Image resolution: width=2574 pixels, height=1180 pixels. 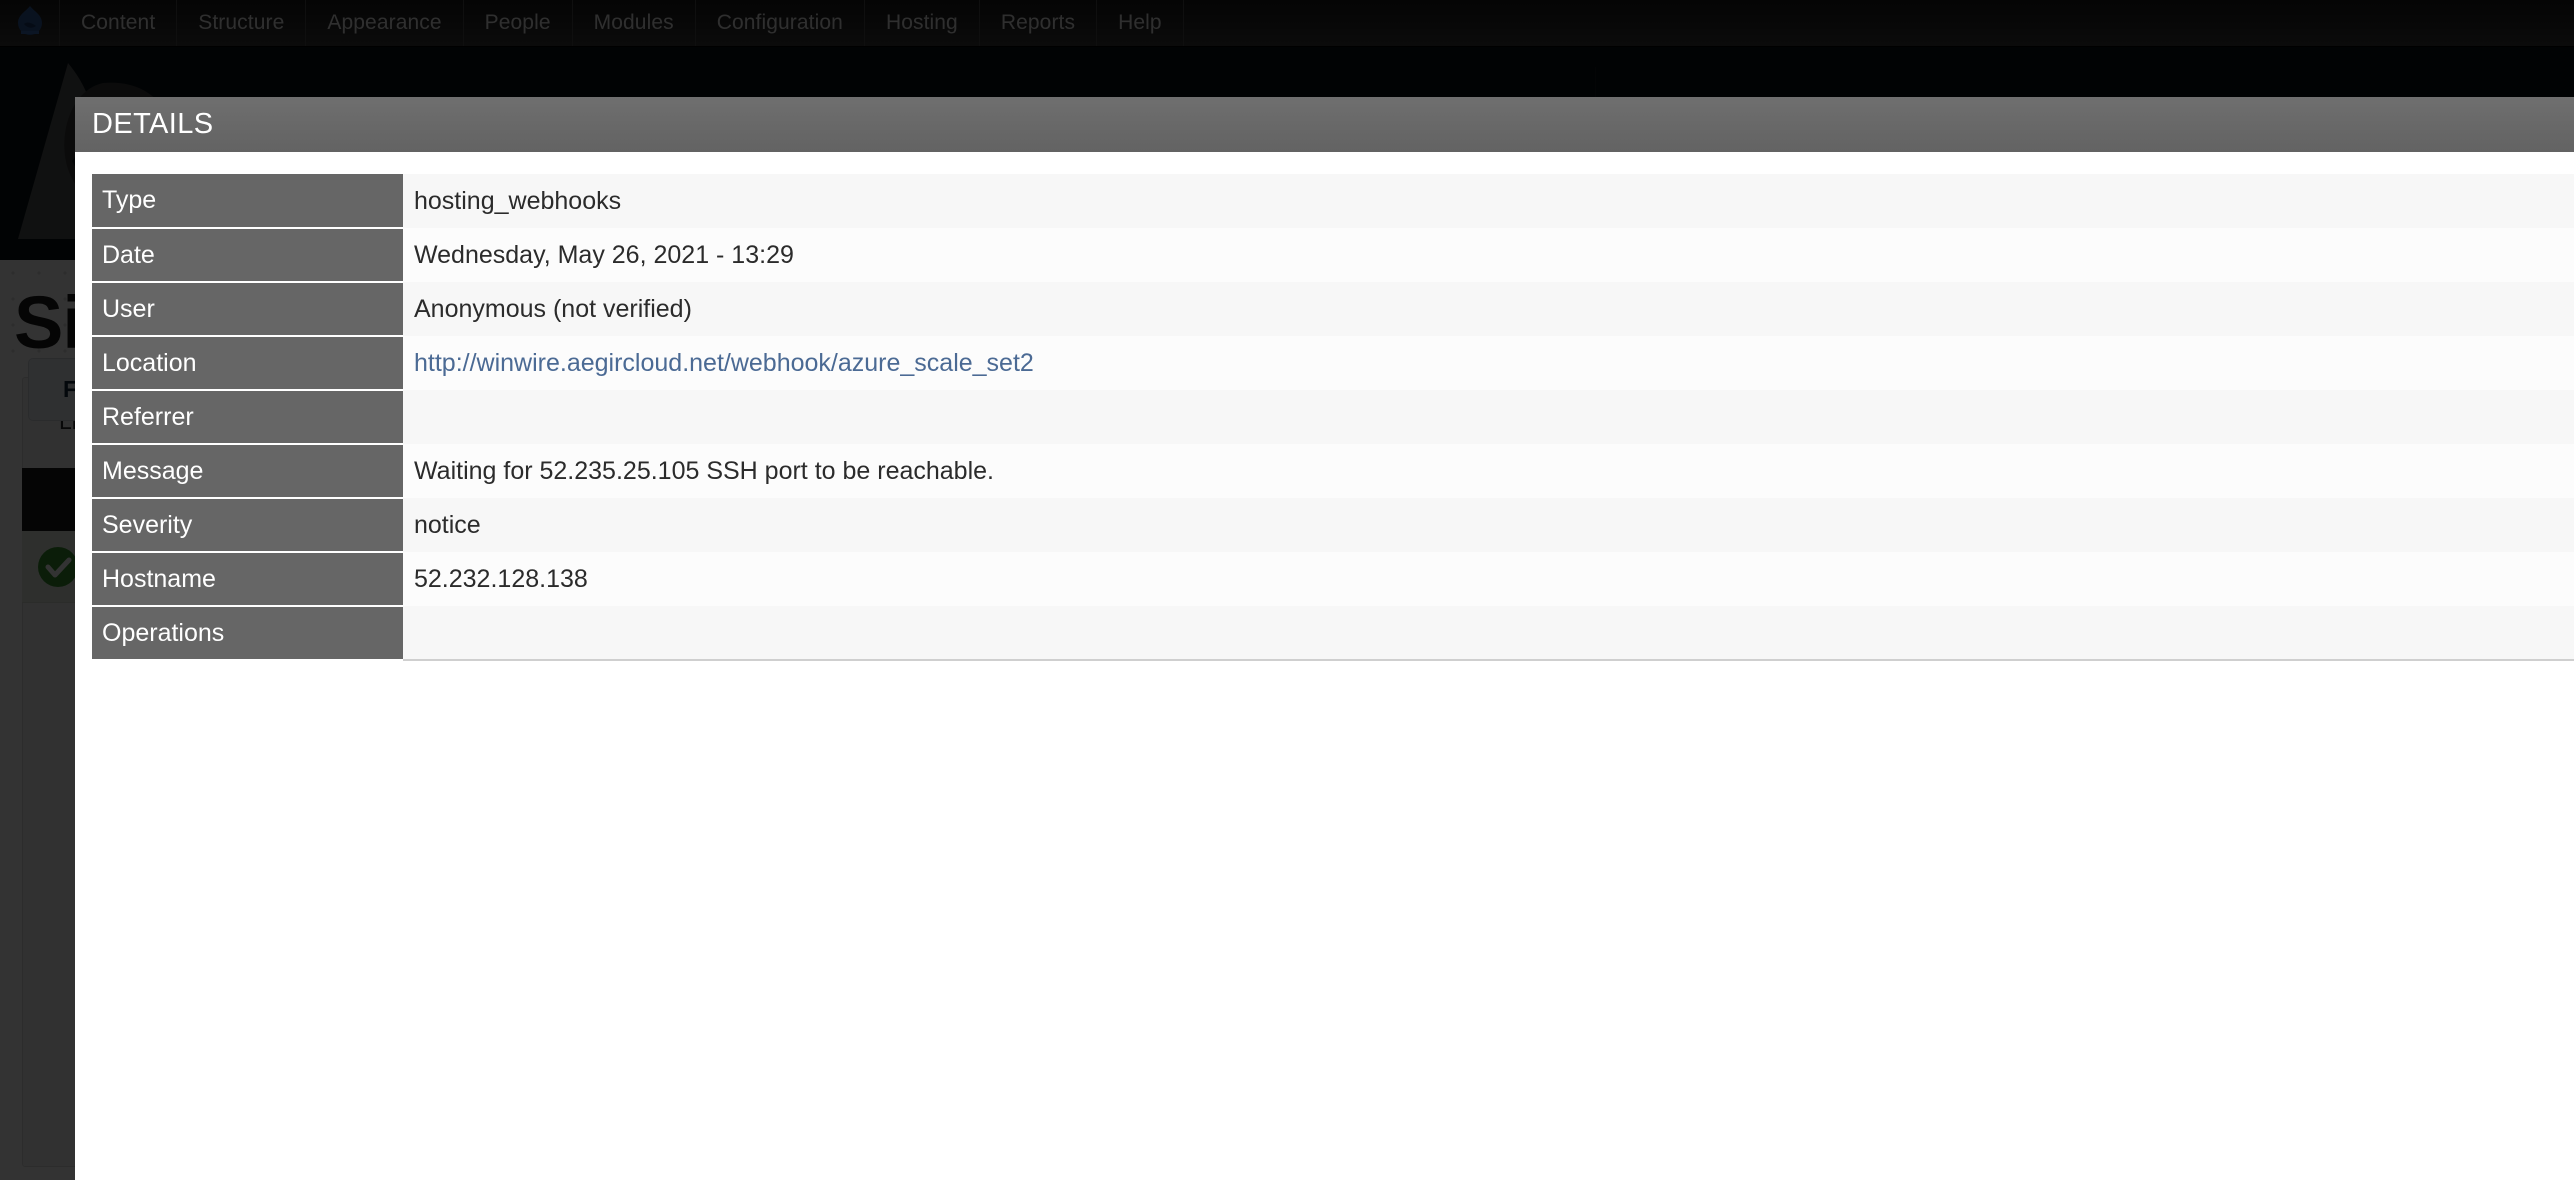 I want to click on details-modal-header: DETAILS, so click(x=1324, y=124).